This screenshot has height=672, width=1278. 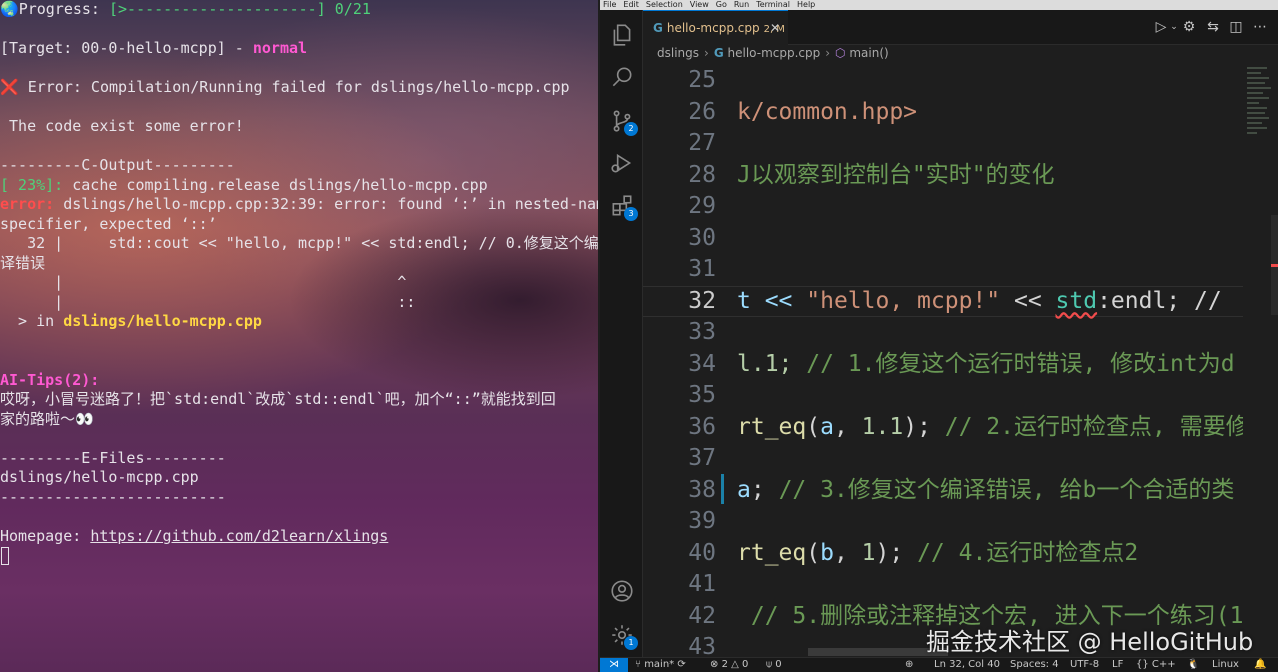 I want to click on tab-hello-mcpp: Ghello-mcpp.cpp 2, M ✕, so click(x=715, y=27).